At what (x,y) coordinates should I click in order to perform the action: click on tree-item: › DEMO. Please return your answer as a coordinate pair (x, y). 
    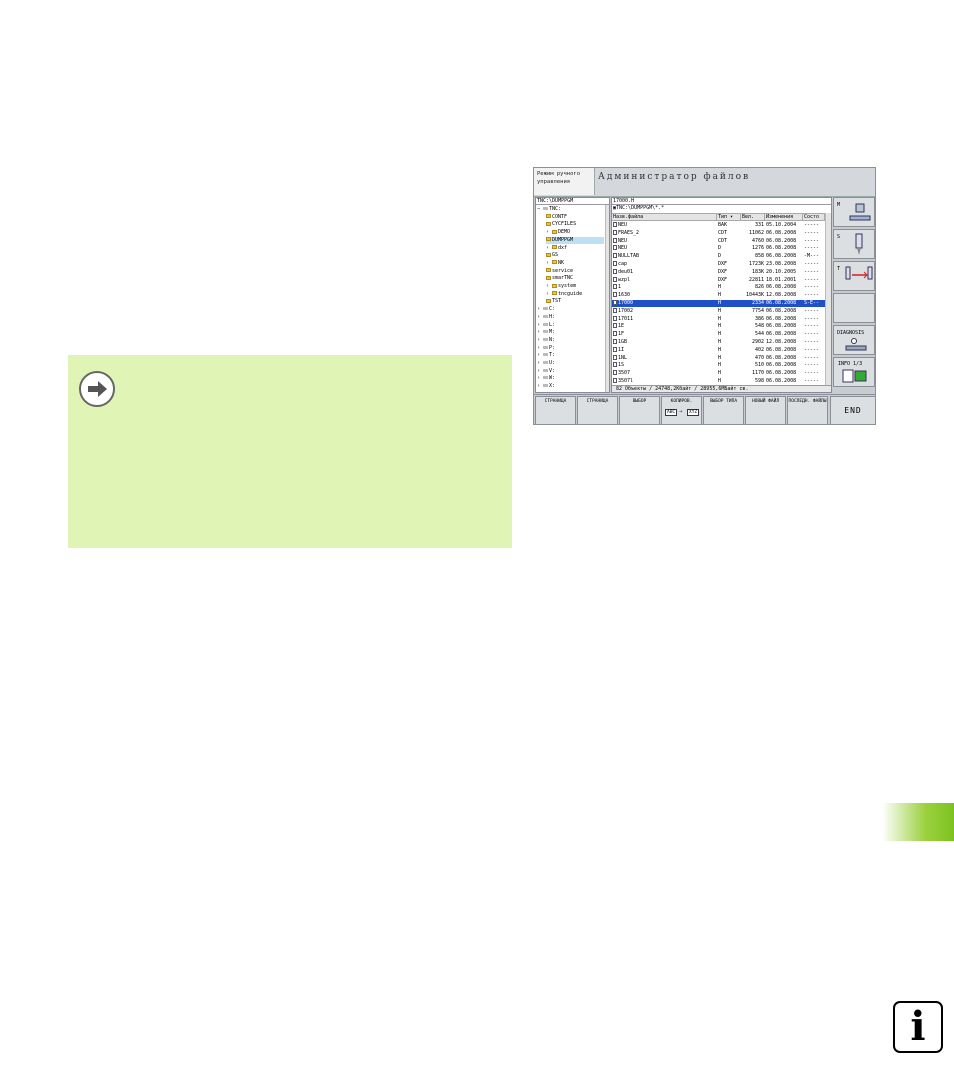
    Looking at the image, I should click on (575, 232).